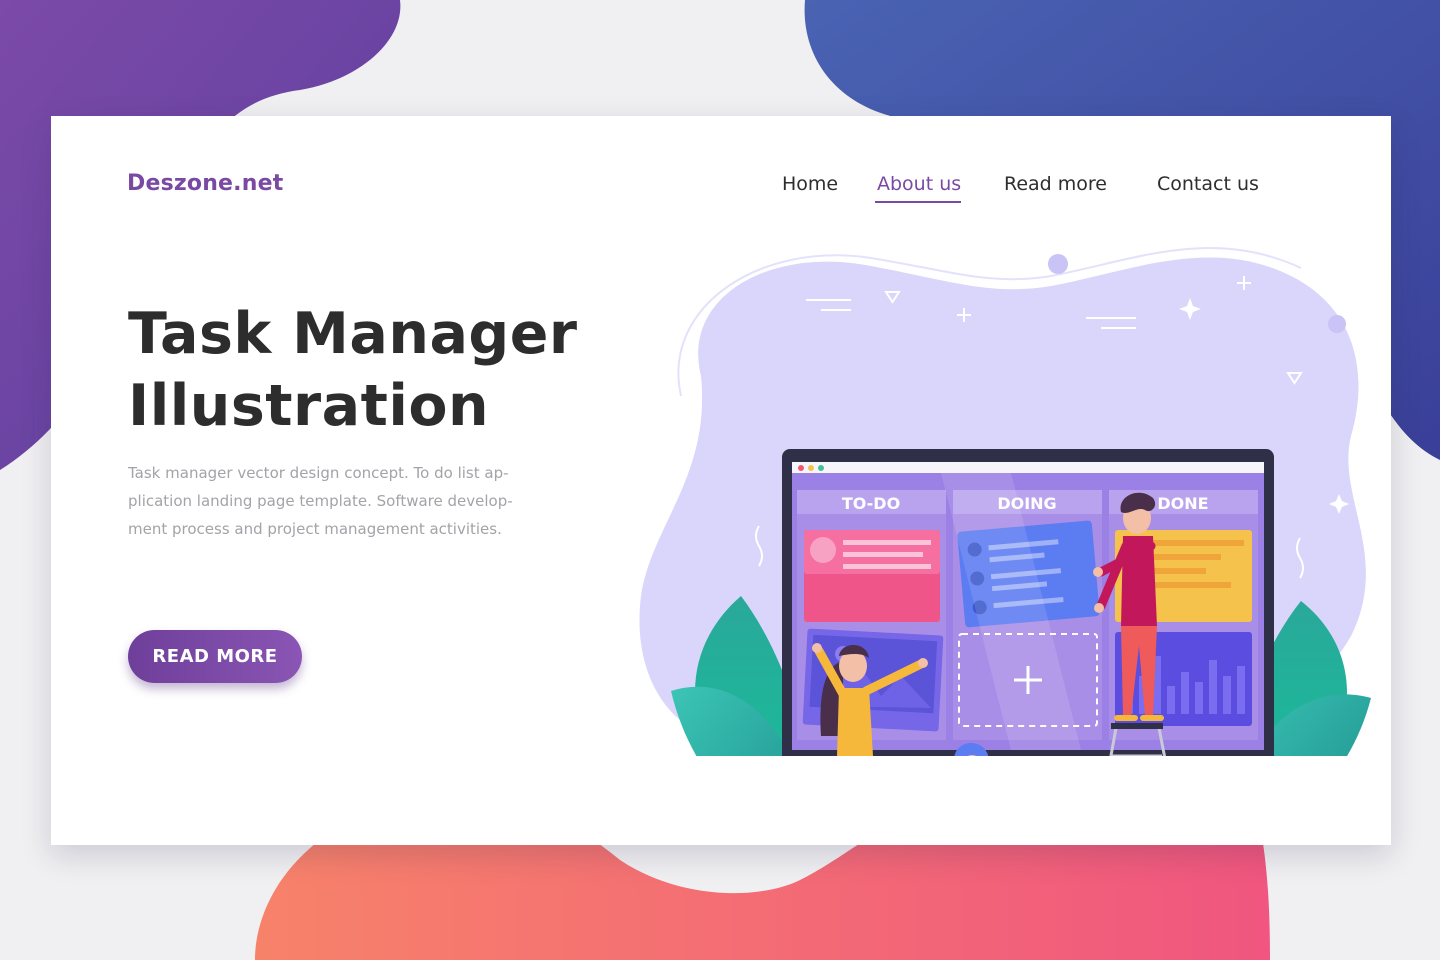 This screenshot has height=960, width=1440. Describe the element at coordinates (352, 370) in the screenshot. I see `hero-title: Task Manager Illustration` at that location.